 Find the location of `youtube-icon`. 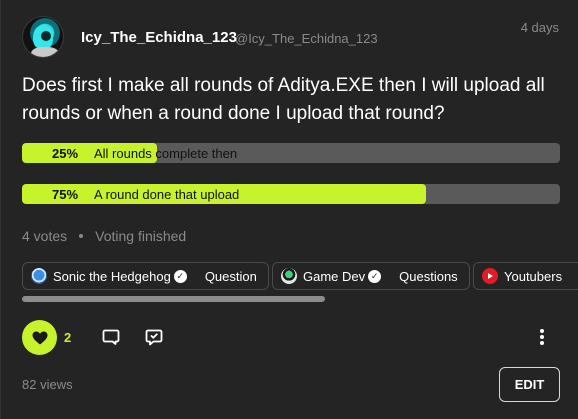

youtube-icon is located at coordinates (490, 276).